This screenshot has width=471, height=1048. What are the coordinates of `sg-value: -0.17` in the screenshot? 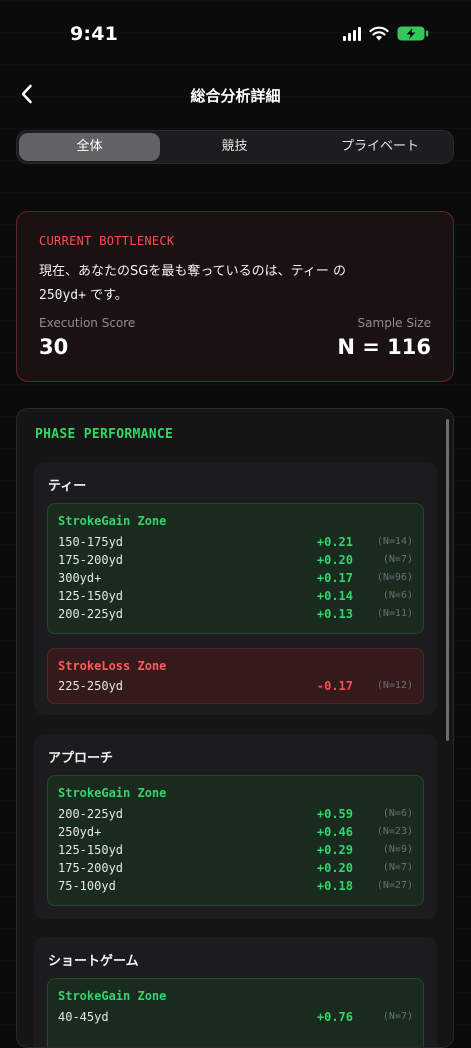 It's located at (334, 686).